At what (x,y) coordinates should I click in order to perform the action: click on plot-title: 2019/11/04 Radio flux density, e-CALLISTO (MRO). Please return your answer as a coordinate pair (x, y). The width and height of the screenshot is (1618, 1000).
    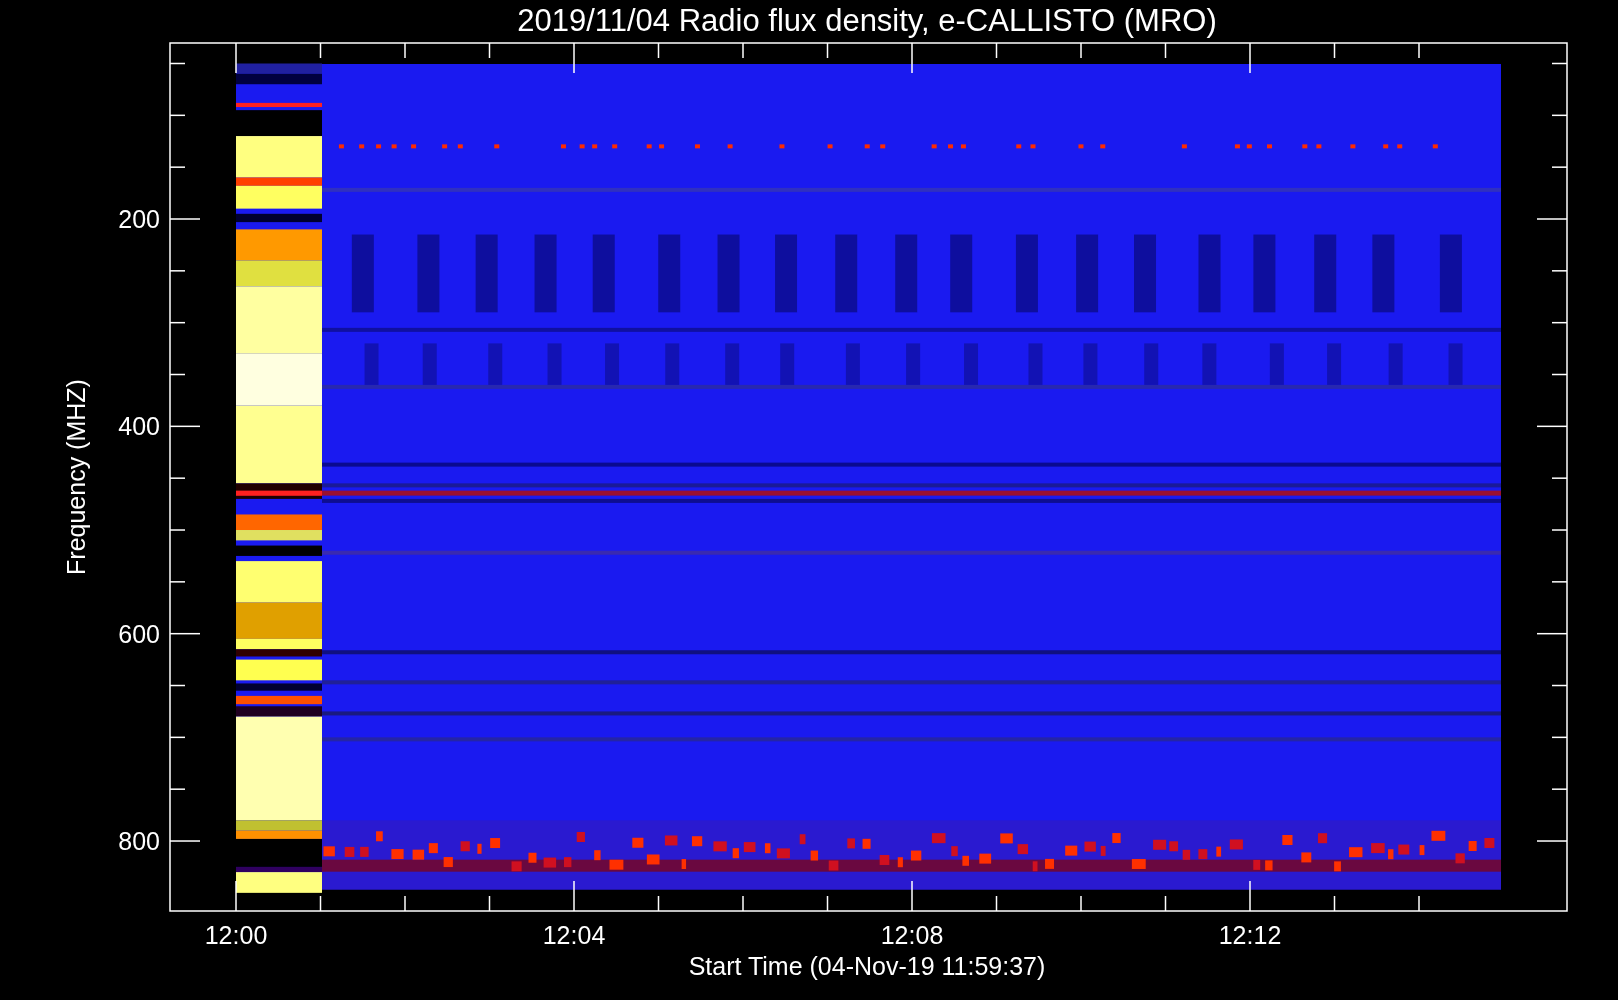
    Looking at the image, I should click on (867, 20).